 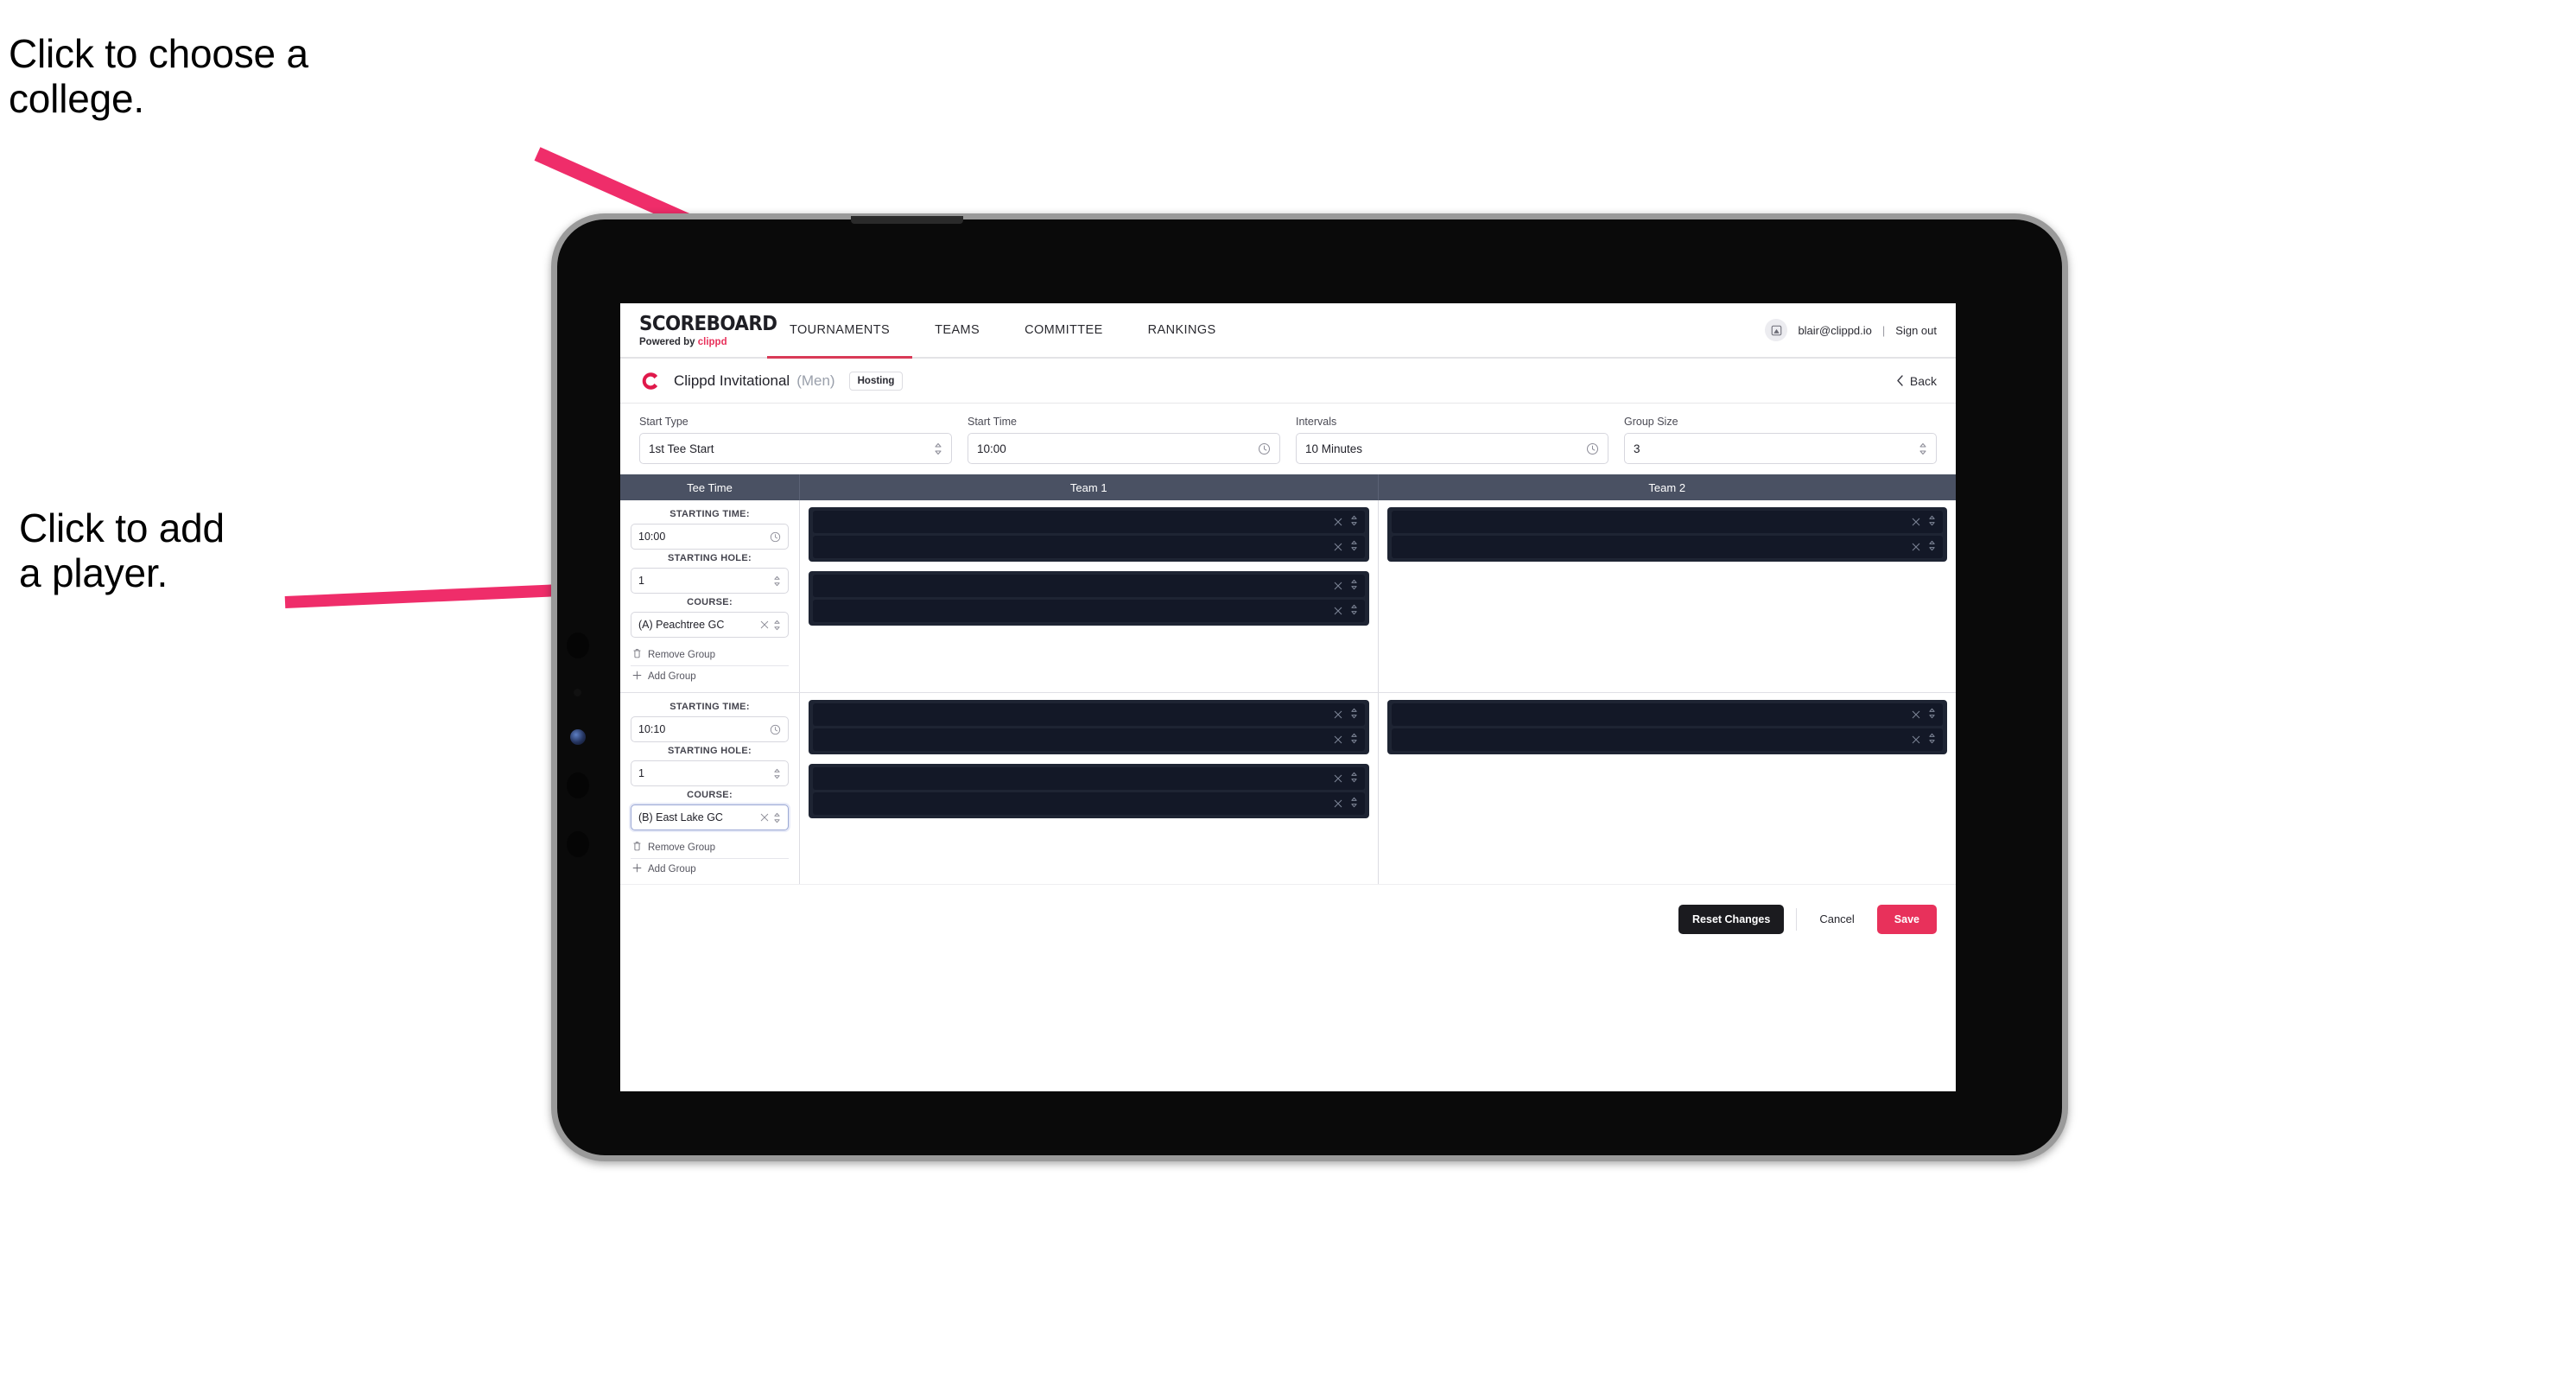 What do you see at coordinates (1452, 448) in the screenshot?
I see `intervals-input: 10 Minutes` at bounding box center [1452, 448].